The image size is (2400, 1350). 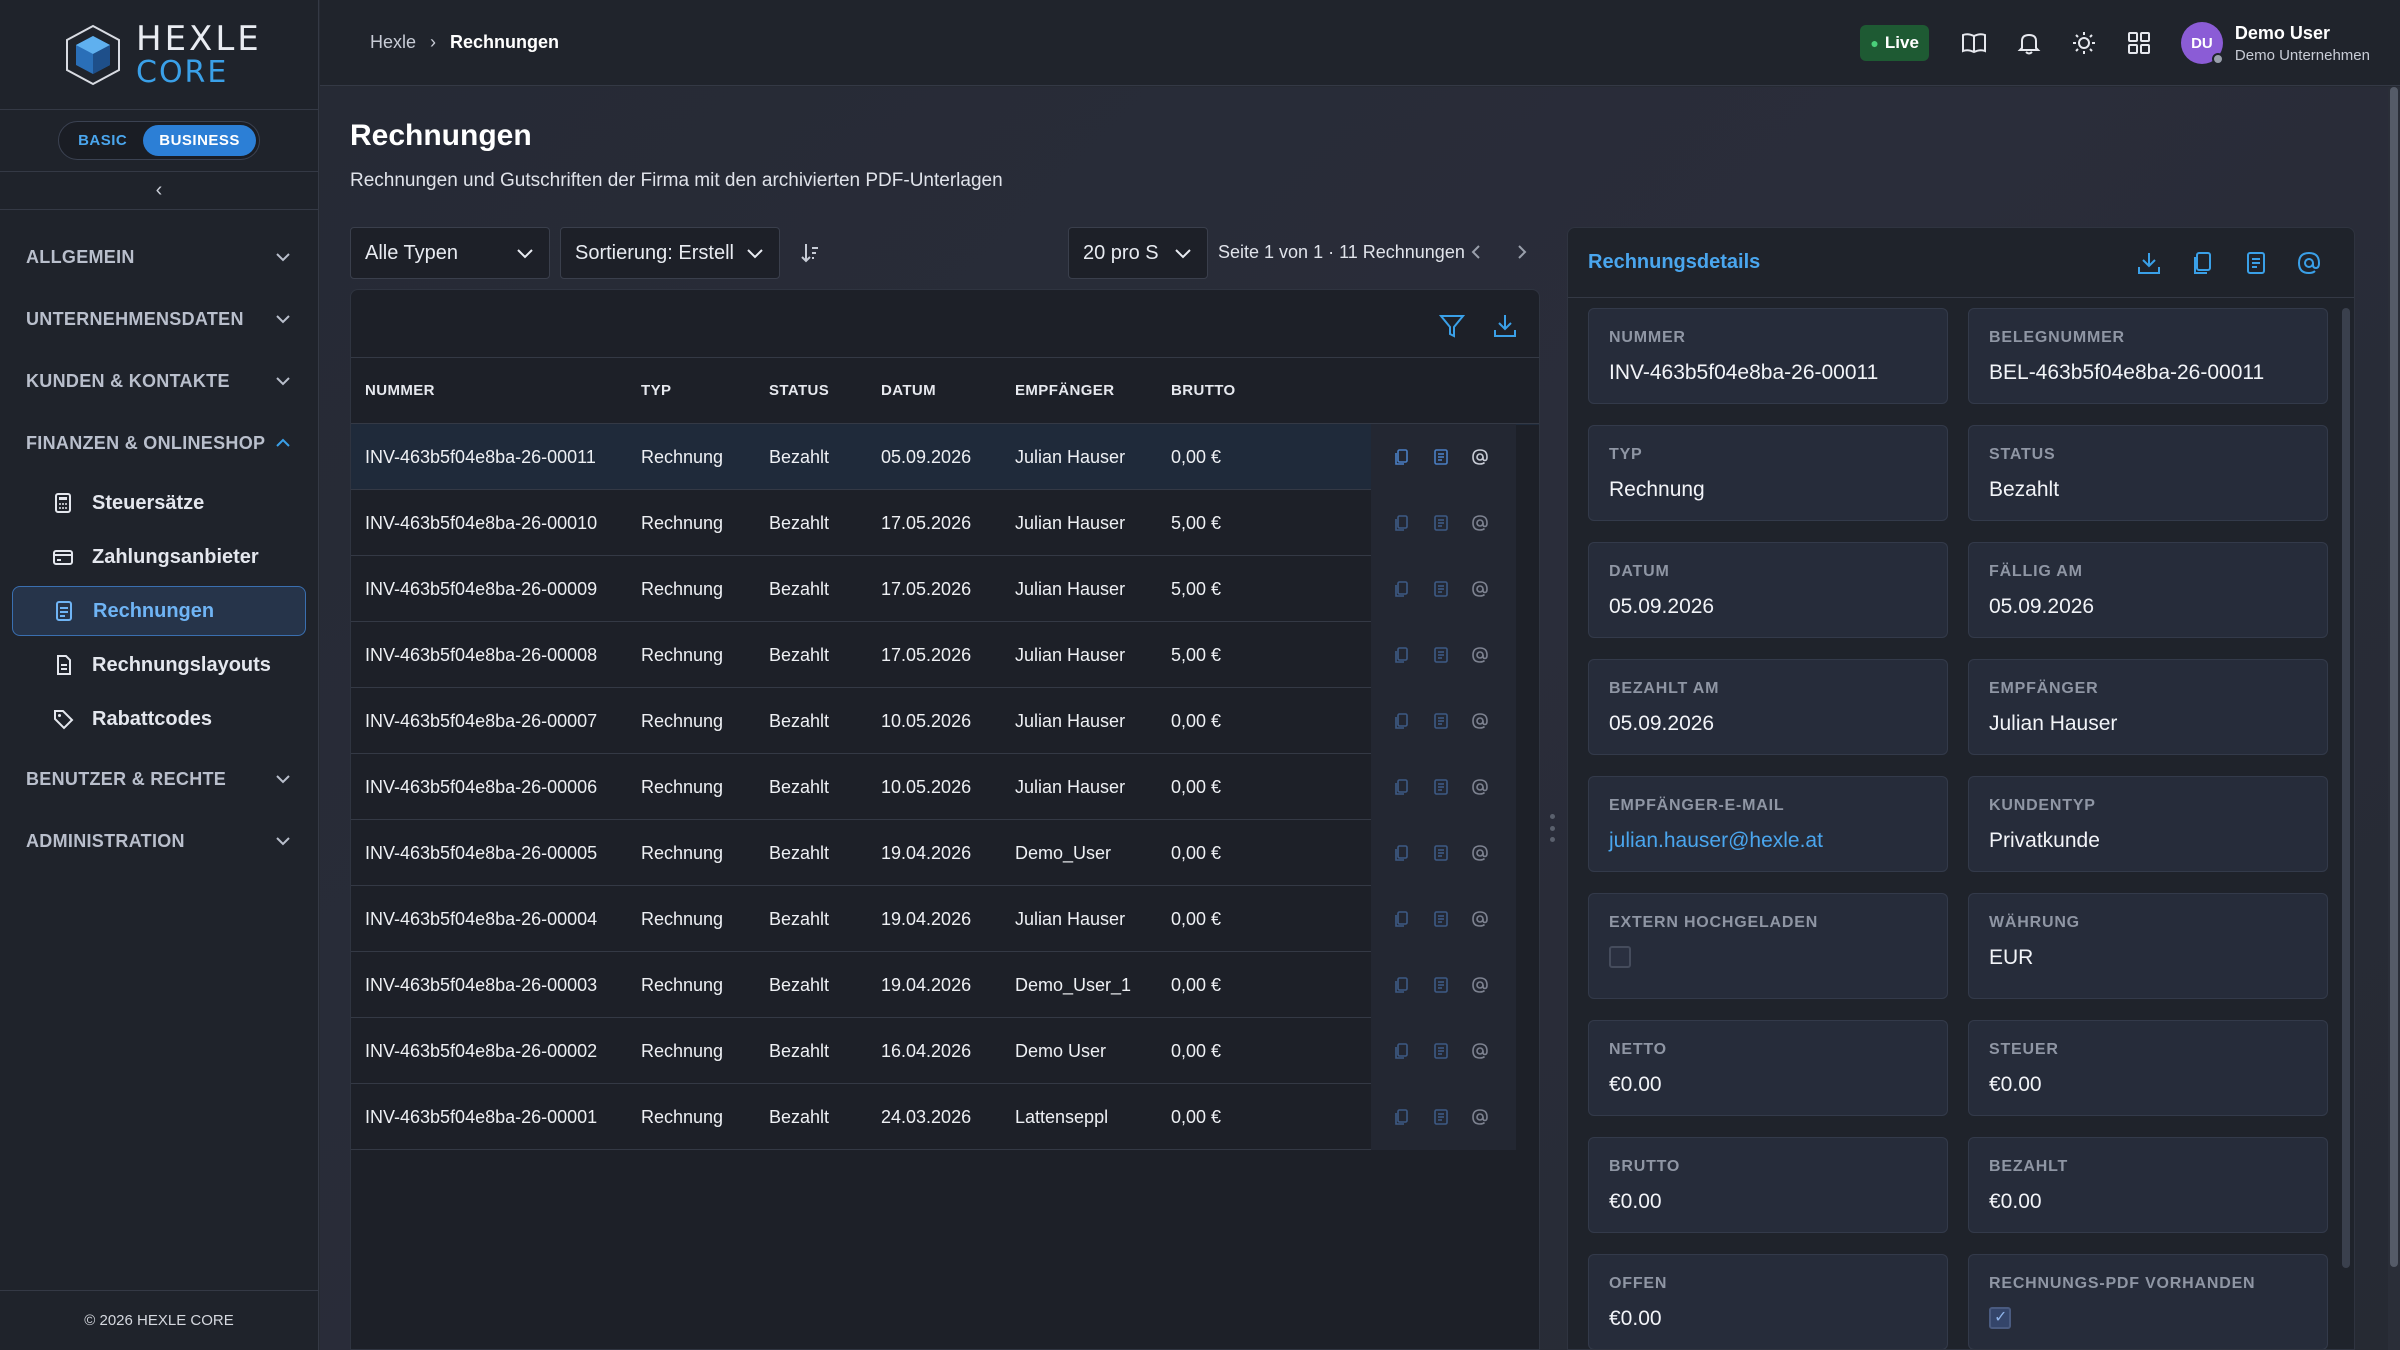 What do you see at coordinates (811, 253) in the screenshot?
I see `sort-direction-icon` at bounding box center [811, 253].